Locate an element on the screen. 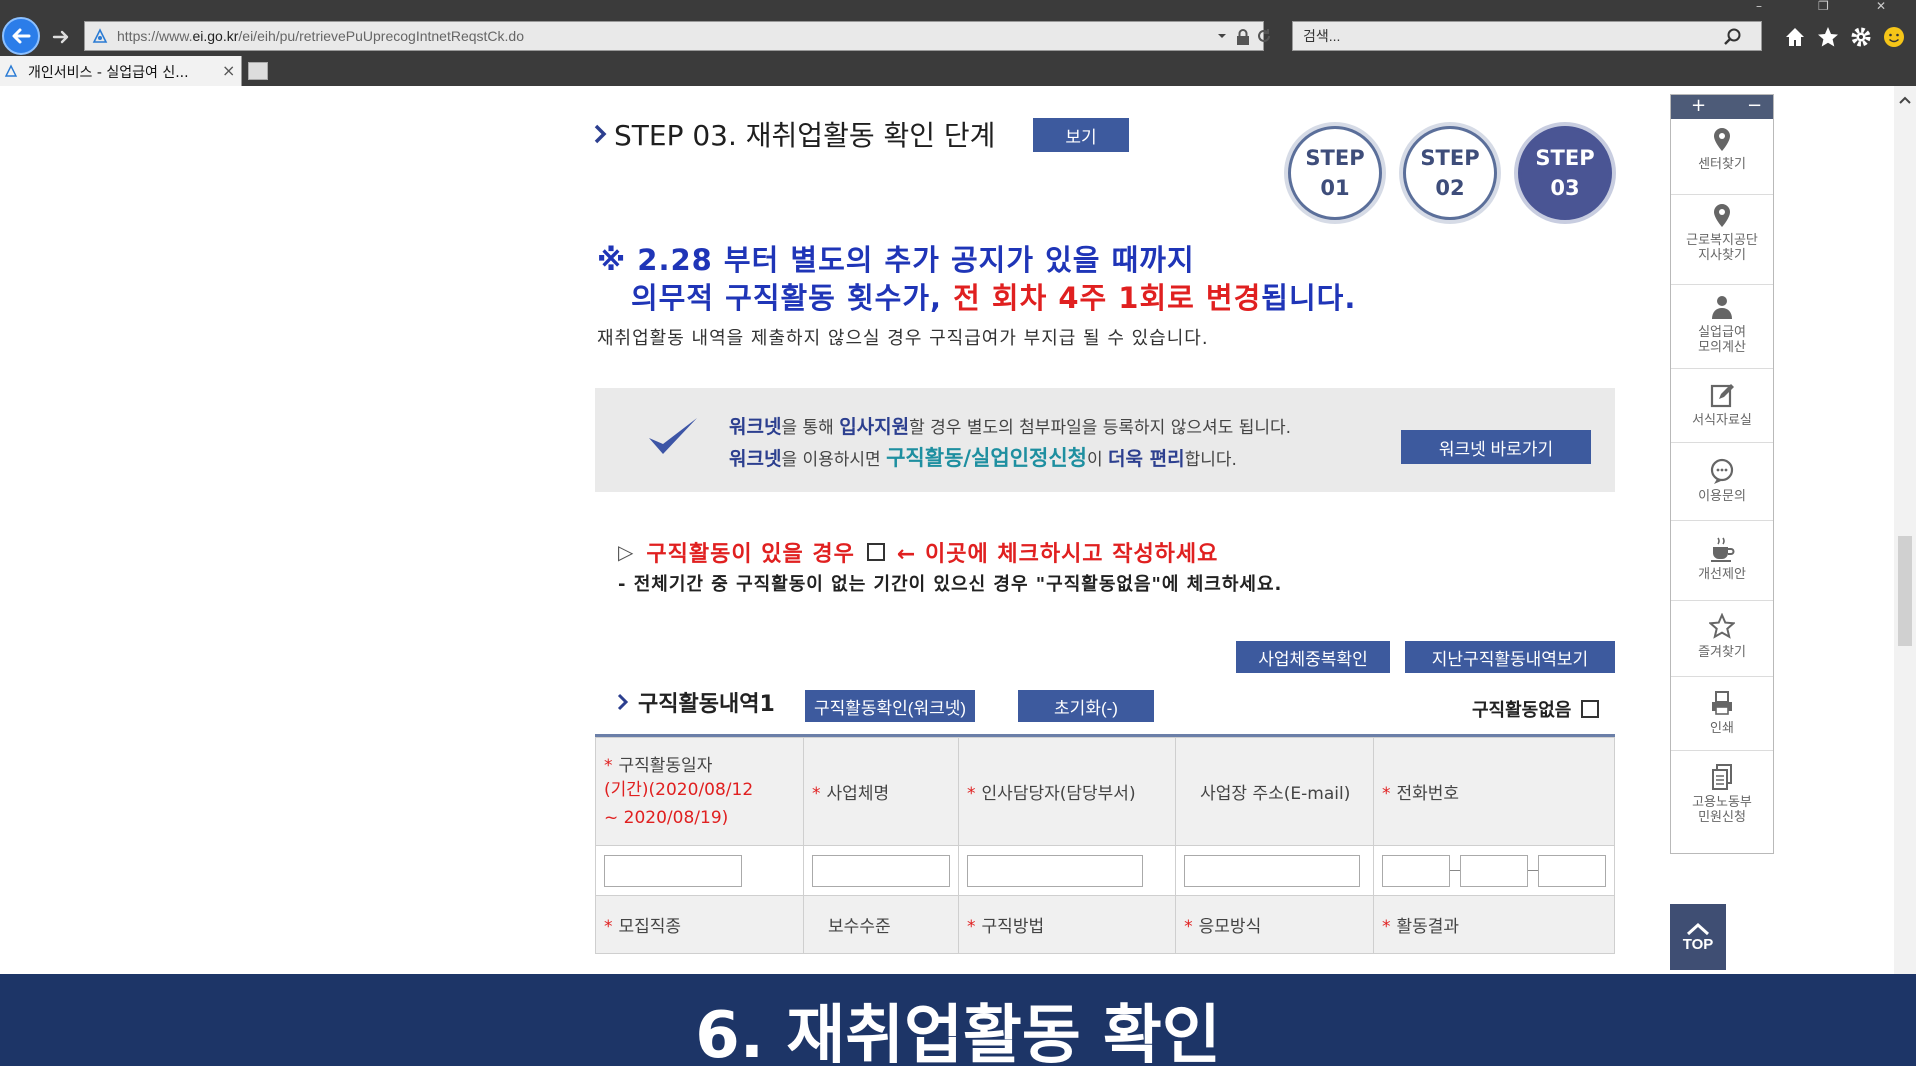 The image size is (1916, 1066). company-name-input is located at coordinates (881, 870).